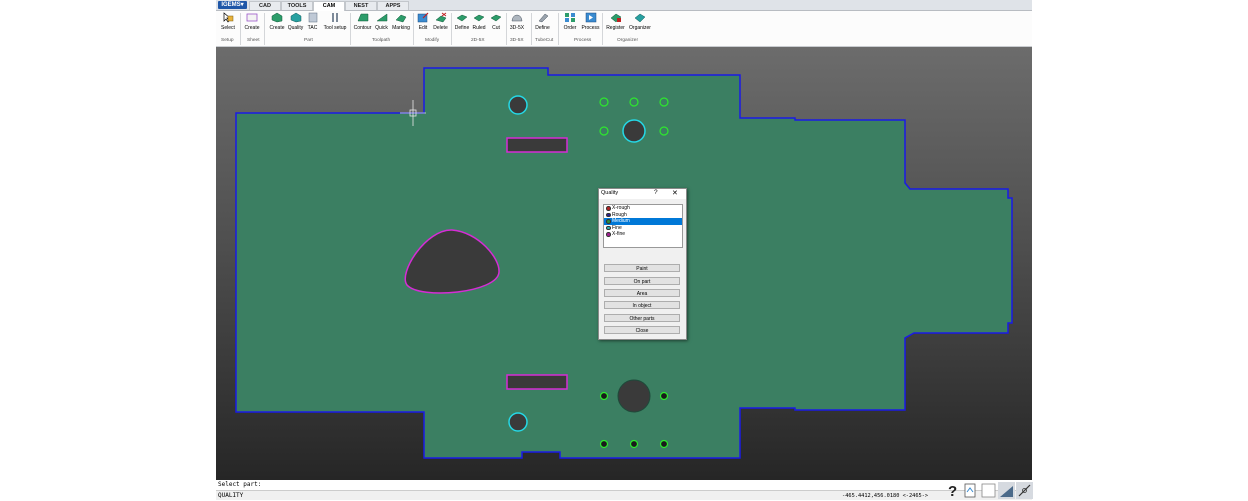  I want to click on cut-icon, so click(496, 18).